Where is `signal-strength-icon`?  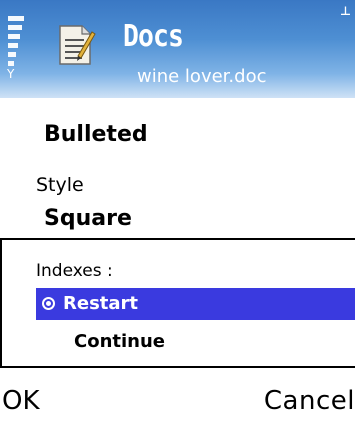
signal-strength-icon is located at coordinates (16, 44).